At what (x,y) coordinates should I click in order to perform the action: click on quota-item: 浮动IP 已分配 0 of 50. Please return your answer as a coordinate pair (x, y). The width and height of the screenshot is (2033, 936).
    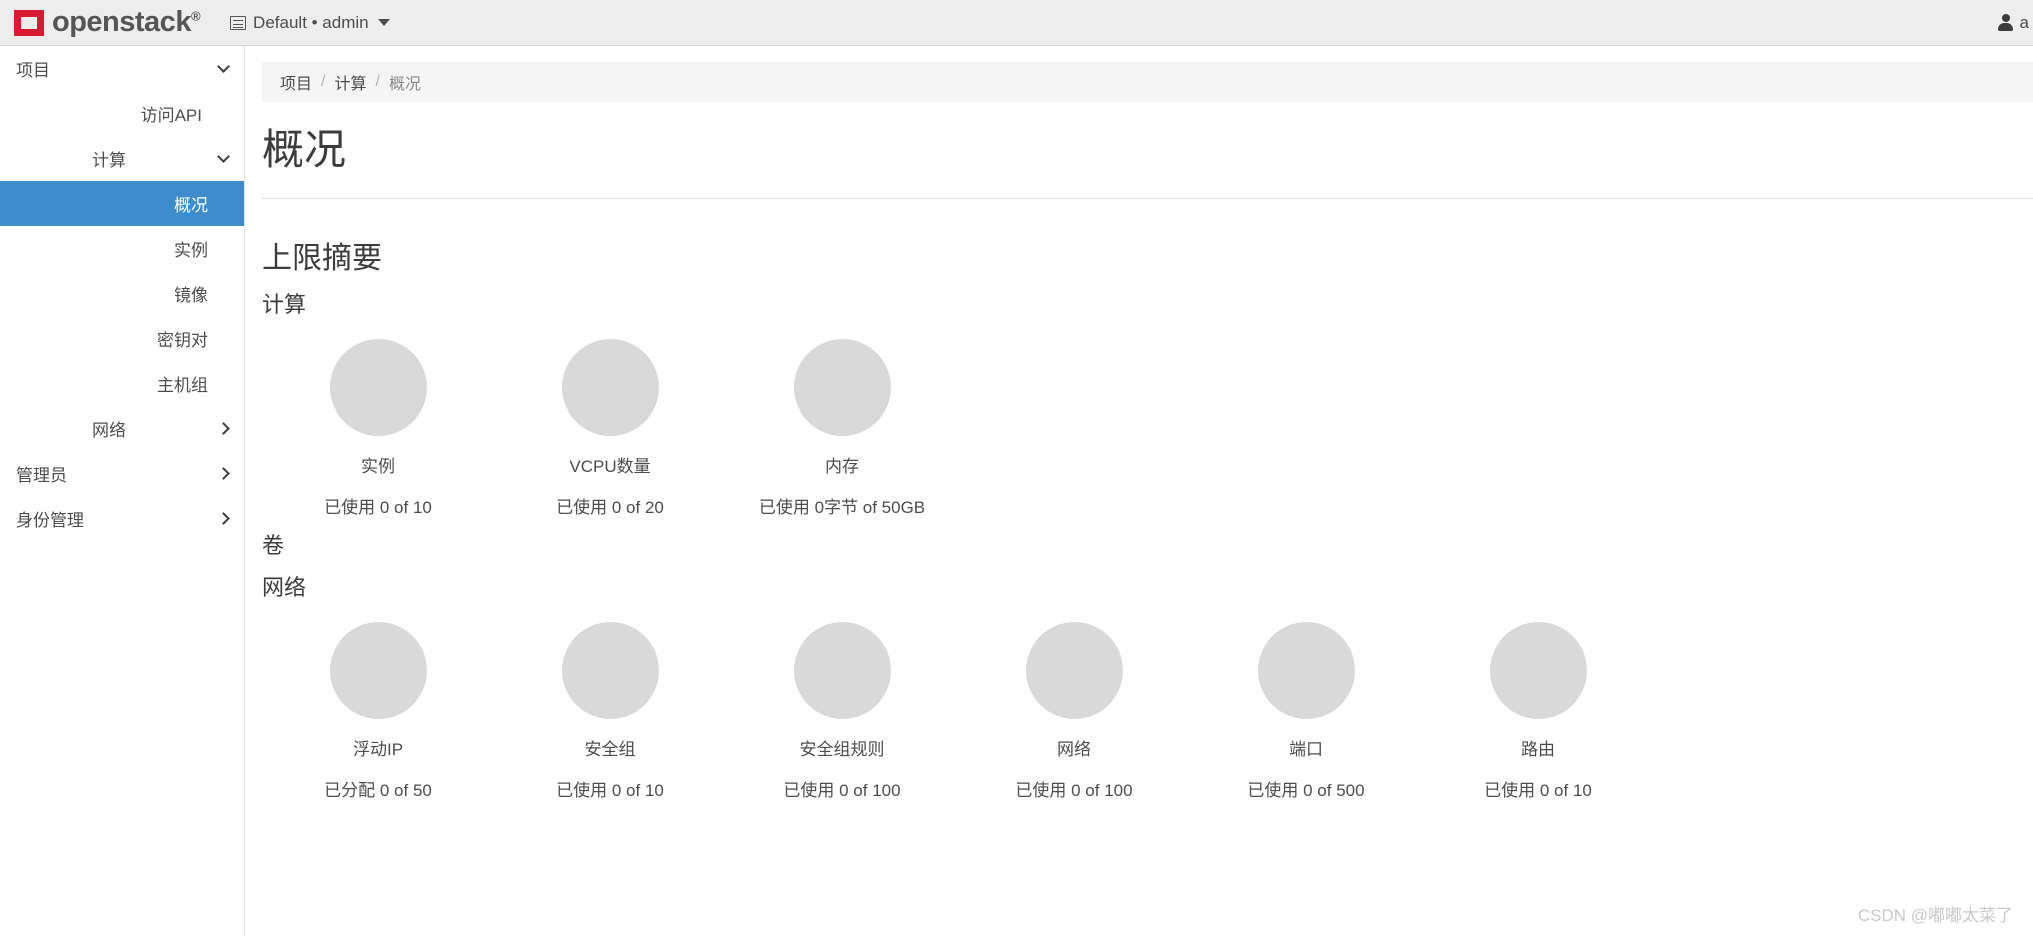
    Looking at the image, I should click on (378, 705).